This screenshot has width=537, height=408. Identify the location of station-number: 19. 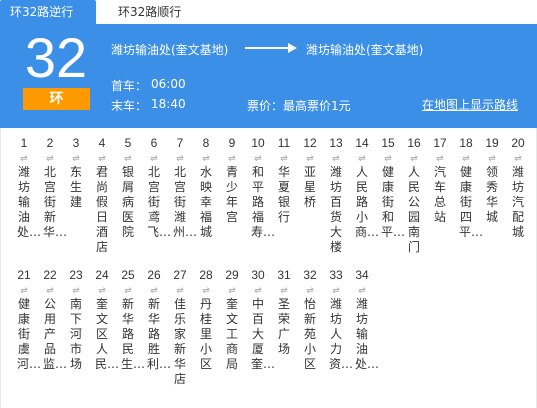
(492, 143).